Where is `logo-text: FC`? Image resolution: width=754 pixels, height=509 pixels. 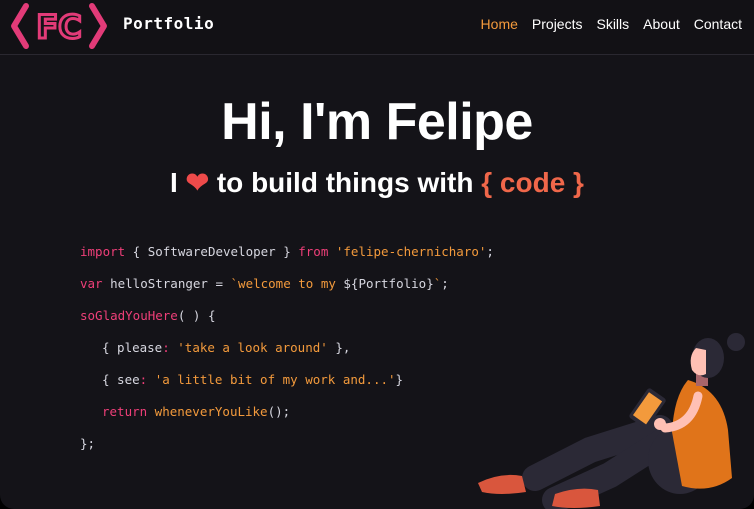
logo-text: FC is located at coordinates (58, 27).